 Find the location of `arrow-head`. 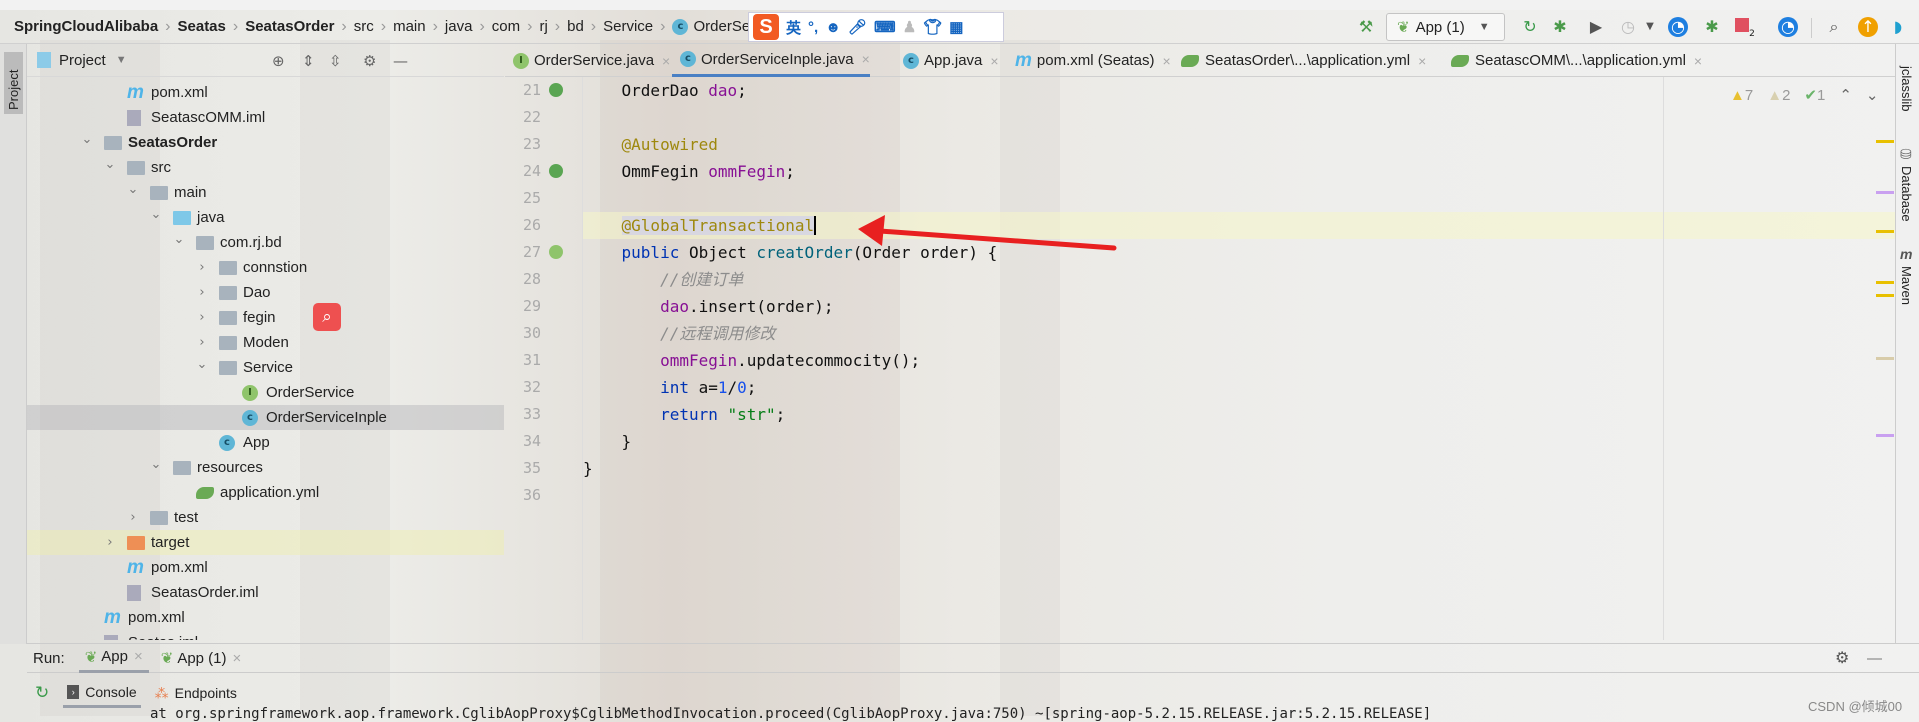

arrow-head is located at coordinates (871, 230).